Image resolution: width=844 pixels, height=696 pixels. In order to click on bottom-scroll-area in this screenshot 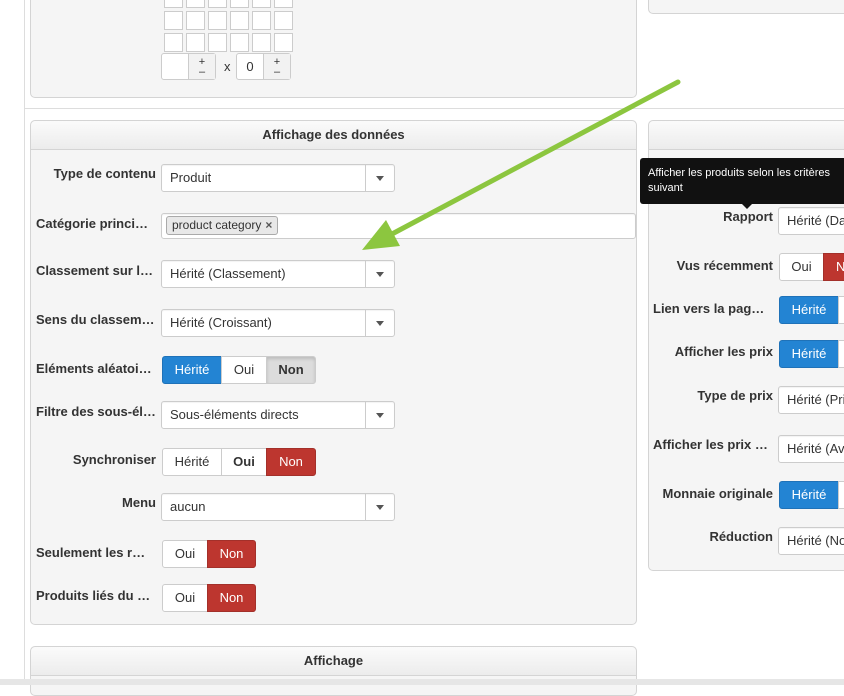, I will do `click(422, 682)`.